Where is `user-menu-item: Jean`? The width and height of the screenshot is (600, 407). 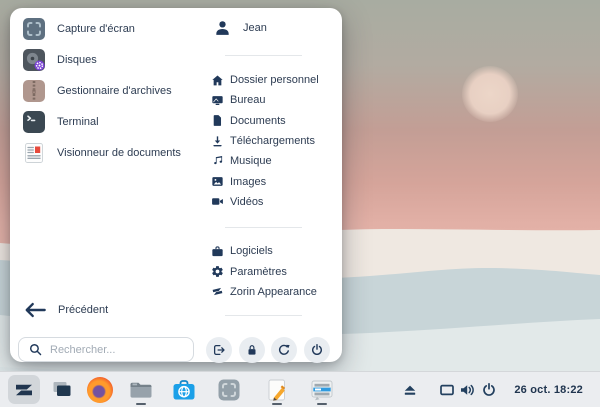
user-menu-item: Jean is located at coordinates (276, 28).